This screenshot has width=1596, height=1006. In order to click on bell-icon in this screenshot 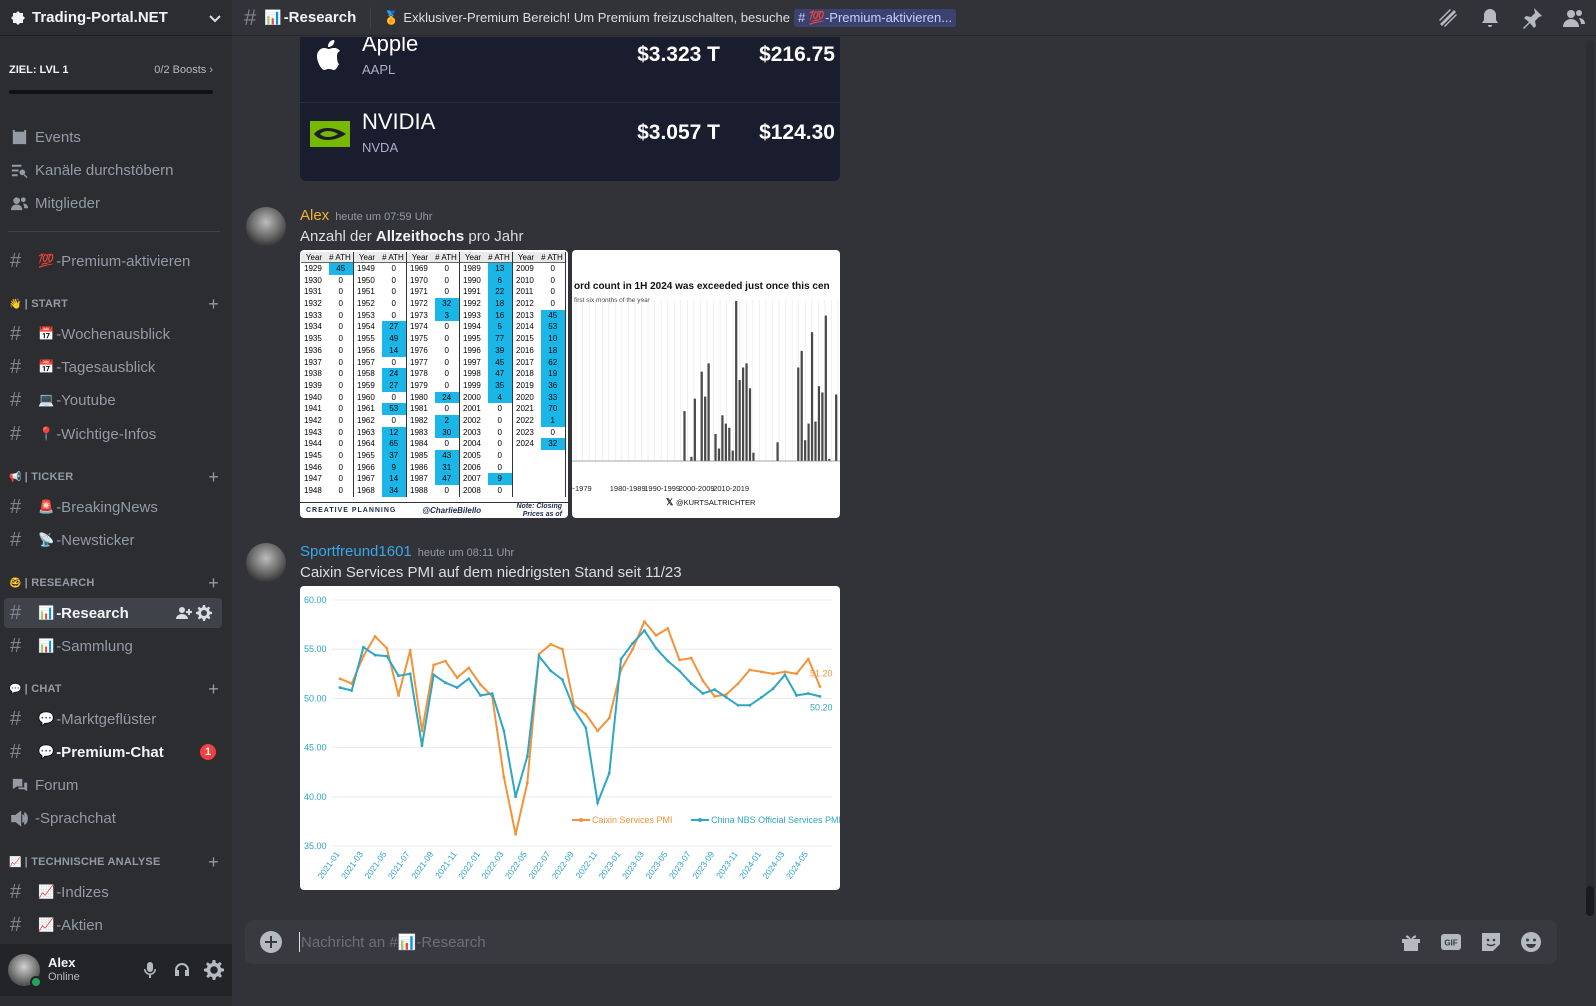, I will do `click(1490, 18)`.